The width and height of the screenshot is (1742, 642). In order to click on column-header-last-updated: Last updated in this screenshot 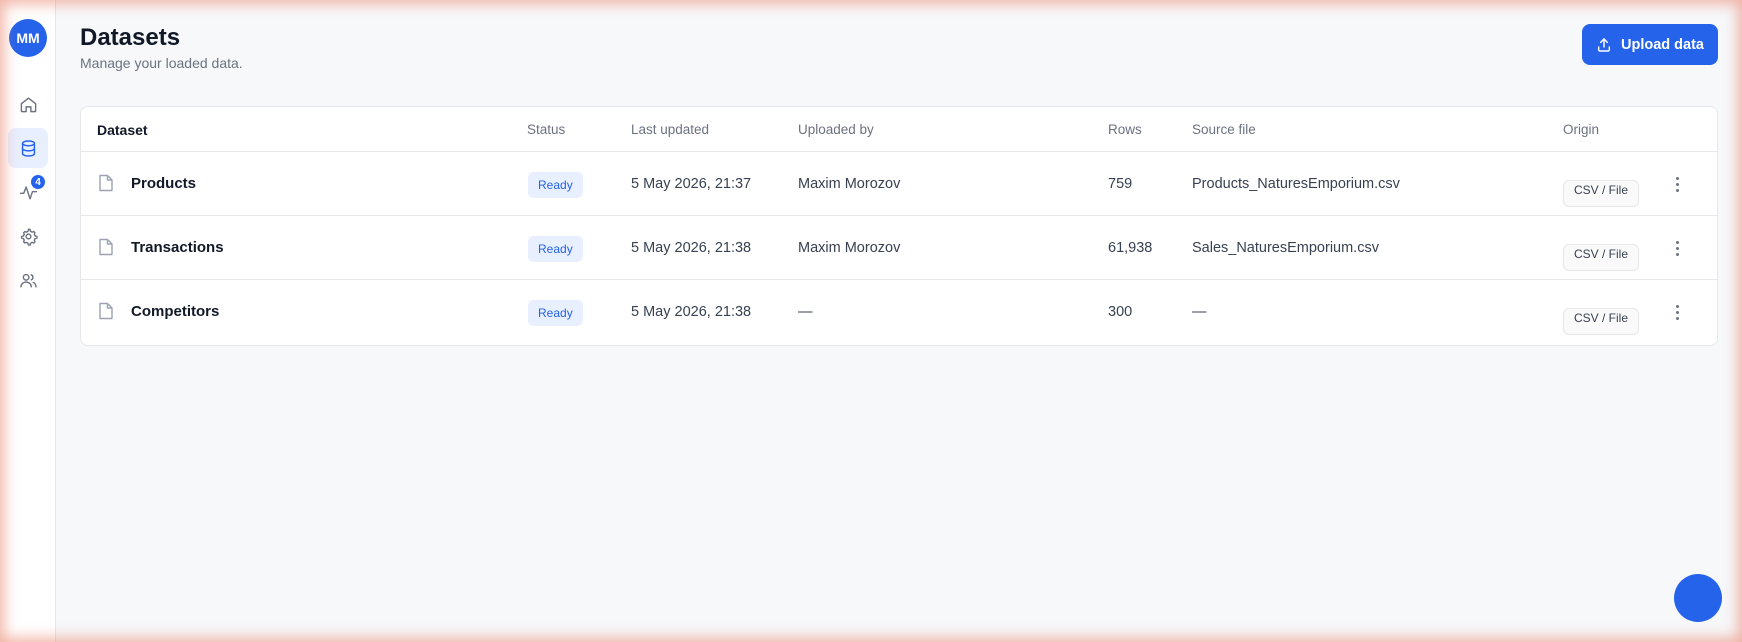, I will do `click(670, 129)`.